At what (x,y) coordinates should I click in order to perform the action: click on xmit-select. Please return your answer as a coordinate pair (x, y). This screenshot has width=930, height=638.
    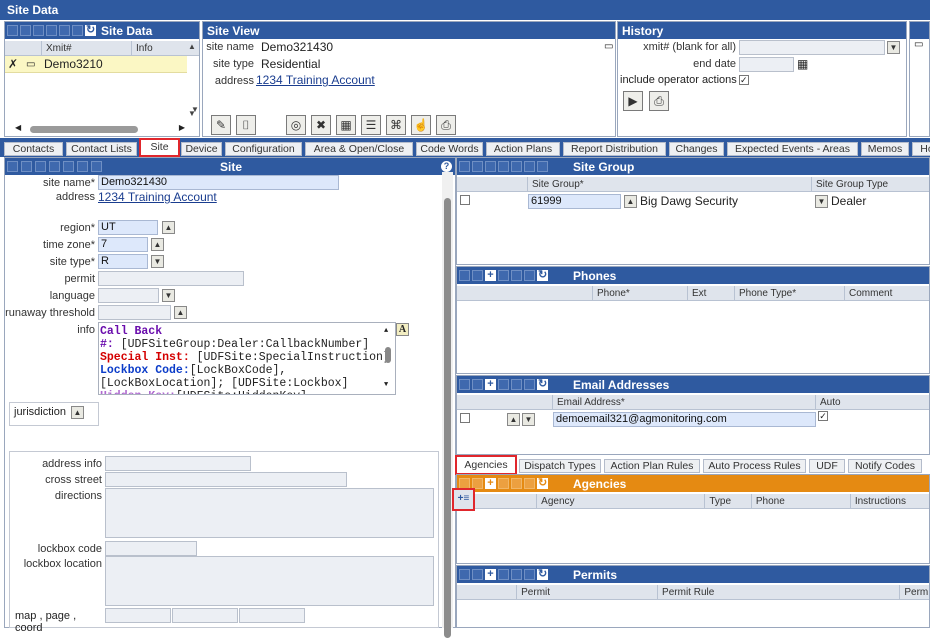
    Looking at the image, I should click on (812, 47).